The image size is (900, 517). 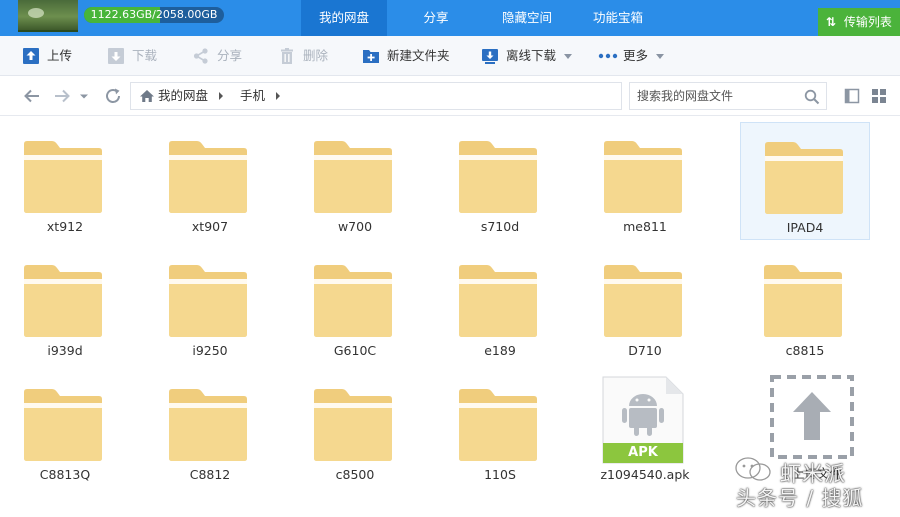 What do you see at coordinates (645, 350) in the screenshot?
I see `file-name-label: D710` at bounding box center [645, 350].